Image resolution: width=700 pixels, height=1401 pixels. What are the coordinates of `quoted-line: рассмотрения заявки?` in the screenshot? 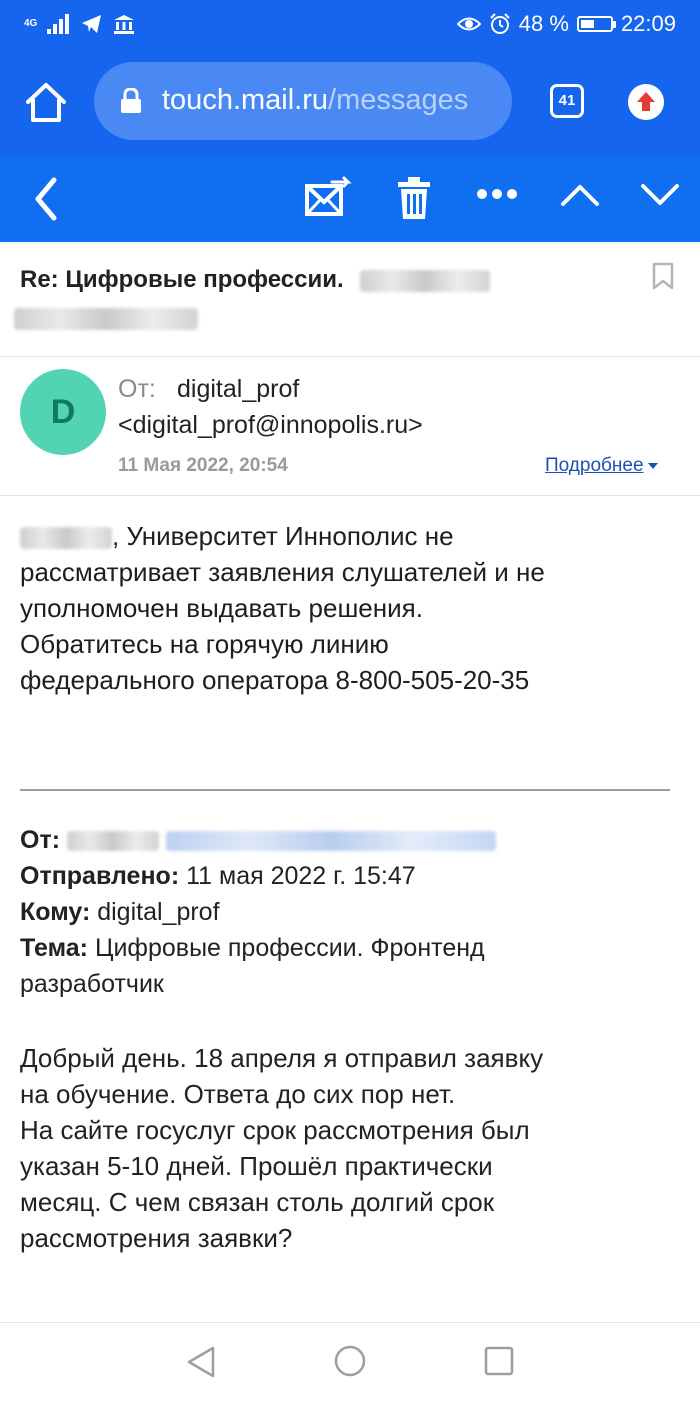 It's located at (156, 1238).